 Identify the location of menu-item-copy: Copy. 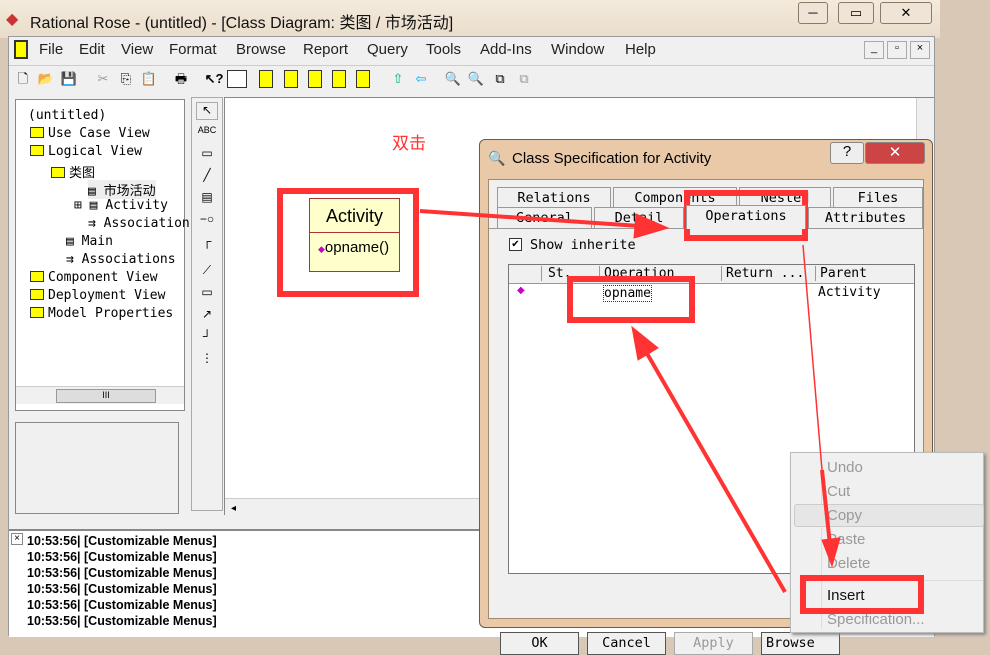
(844, 515).